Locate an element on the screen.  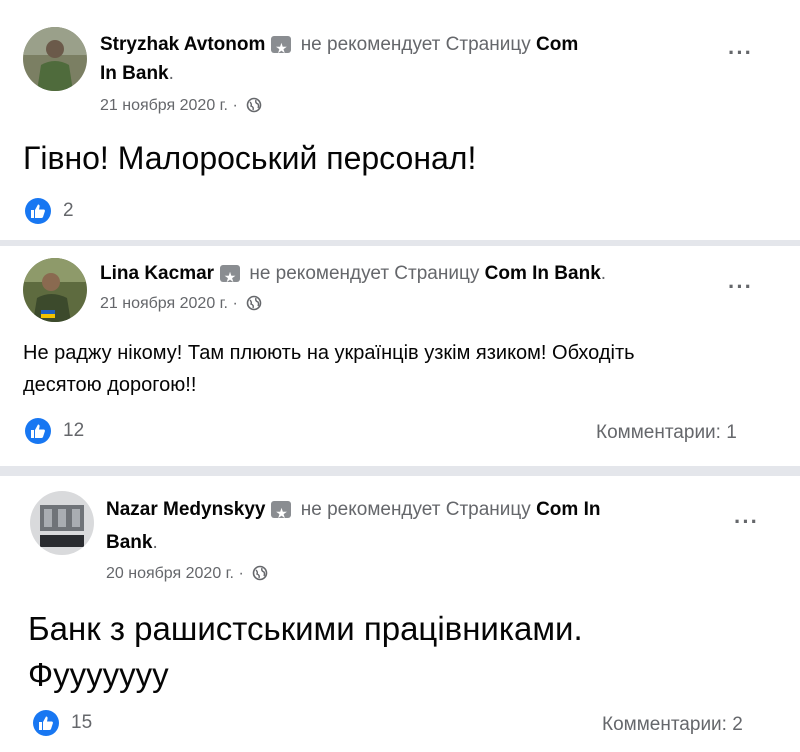
page-link: Com In Bank is located at coordinates (543, 273).